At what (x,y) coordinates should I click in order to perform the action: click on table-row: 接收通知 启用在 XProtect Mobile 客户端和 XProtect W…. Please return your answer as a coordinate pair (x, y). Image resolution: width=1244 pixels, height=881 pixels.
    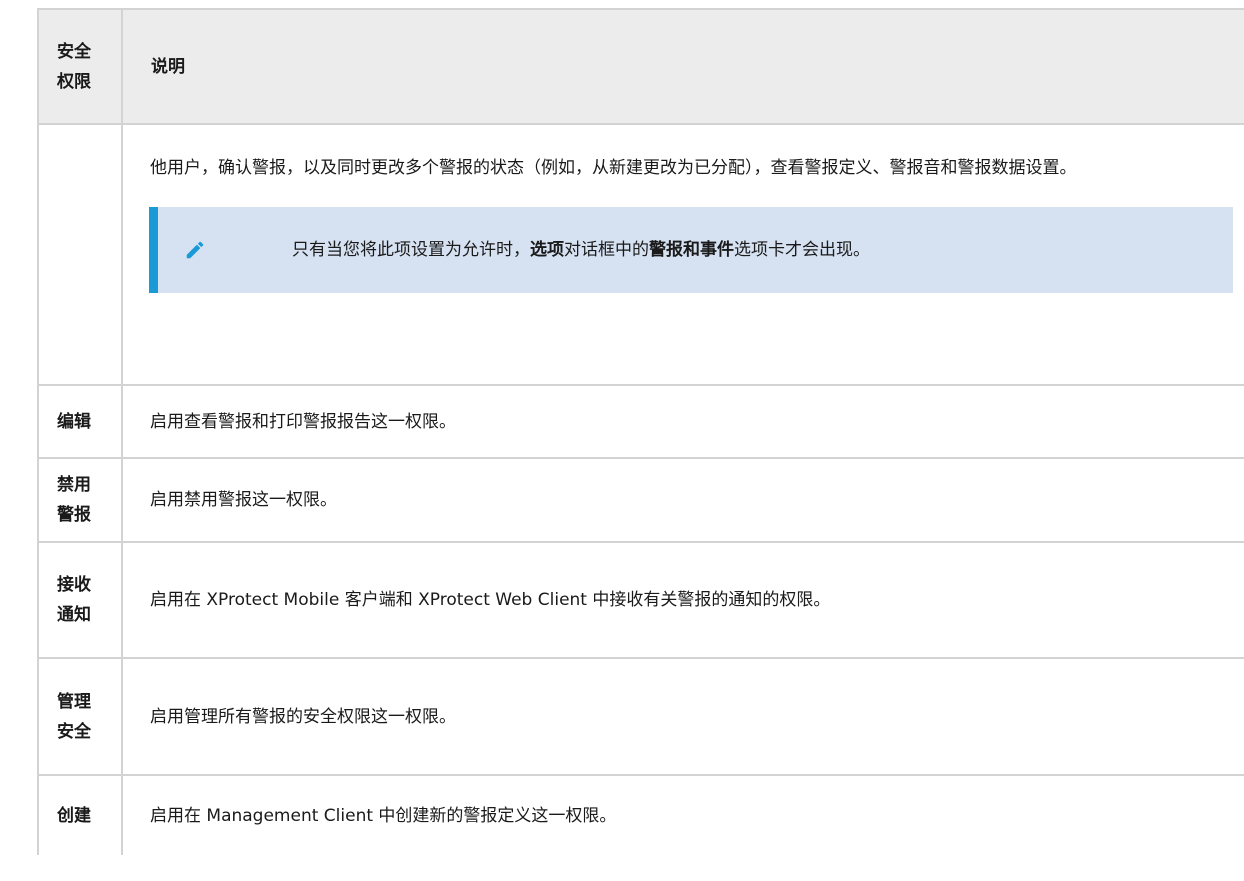
    Looking at the image, I should click on (640, 600).